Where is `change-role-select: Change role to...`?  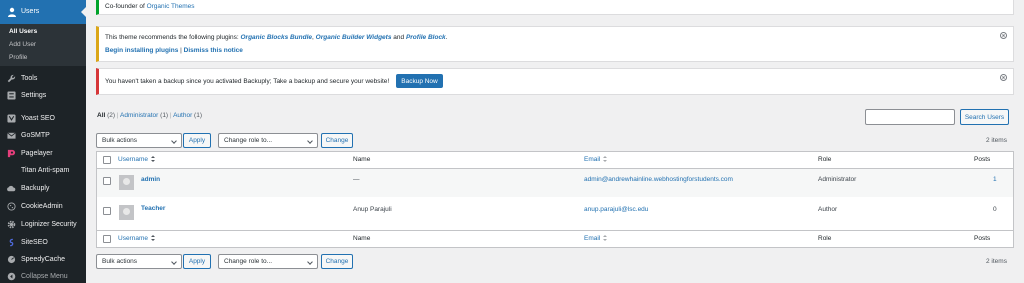
change-role-select: Change role to... is located at coordinates (268, 140).